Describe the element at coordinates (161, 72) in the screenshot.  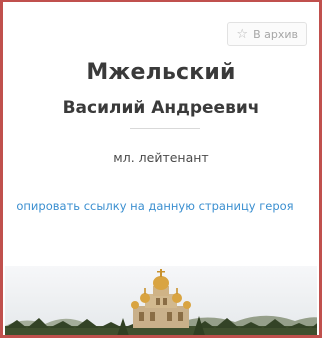
I see `hero-surname: Мжельский` at that location.